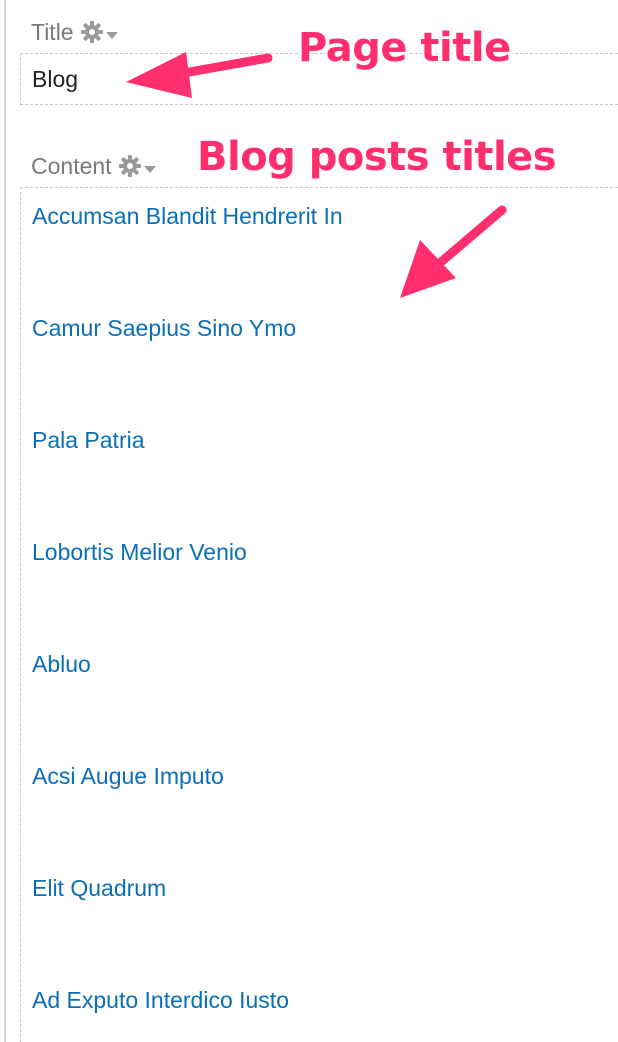 This screenshot has width=618, height=1042. What do you see at coordinates (164, 328) in the screenshot?
I see `blog-post-link: Camur Saepius Sino Ymo` at bounding box center [164, 328].